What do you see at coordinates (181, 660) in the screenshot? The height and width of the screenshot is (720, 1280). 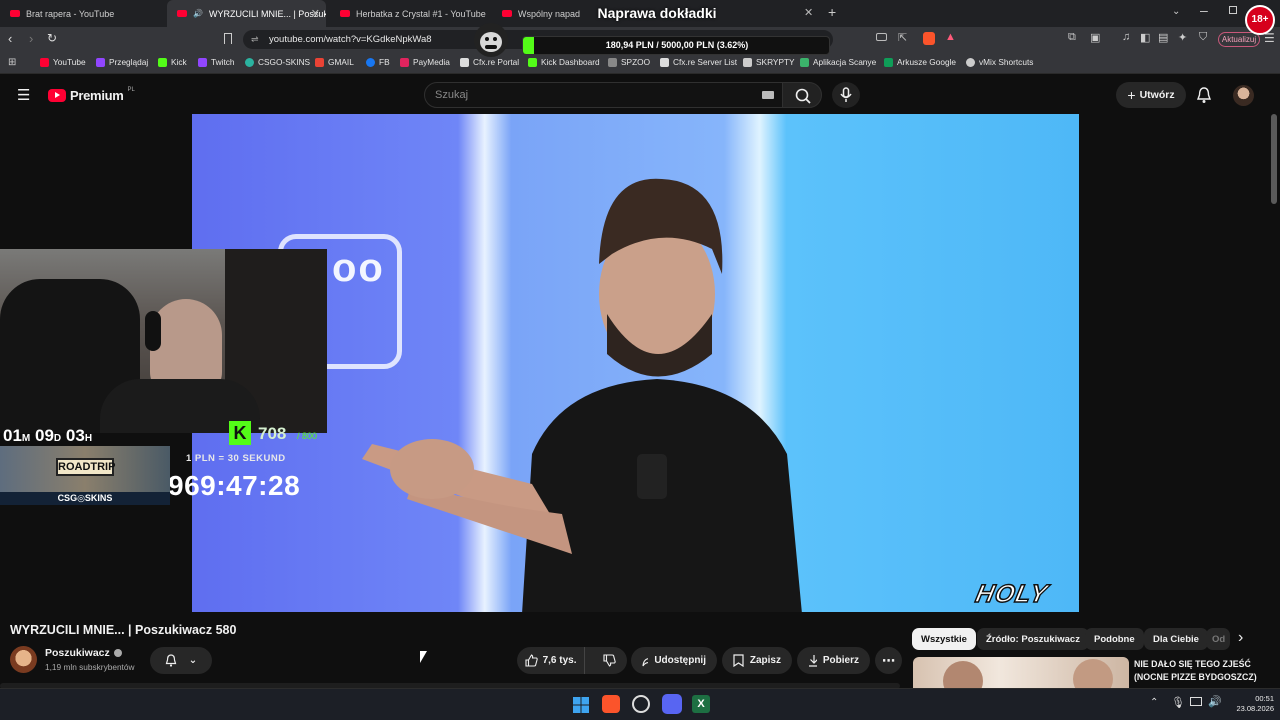 I see `subscription-bell-button: ⌄` at bounding box center [181, 660].